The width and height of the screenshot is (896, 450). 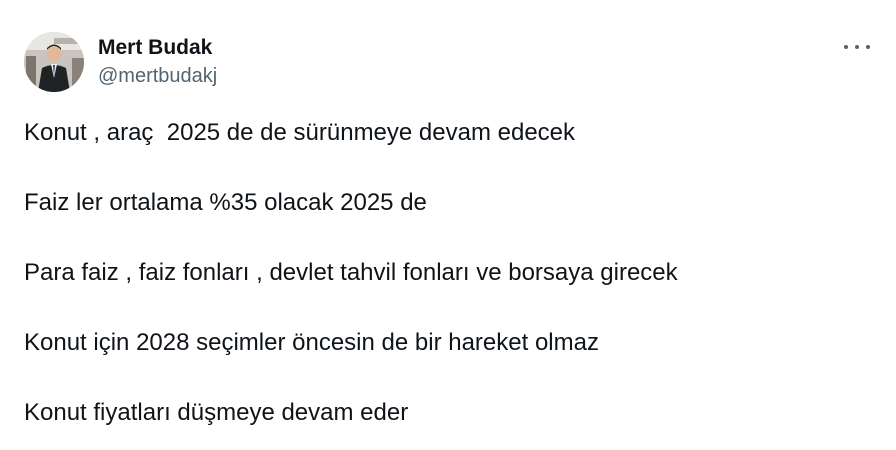 I want to click on avatar-image, so click(x=54, y=62).